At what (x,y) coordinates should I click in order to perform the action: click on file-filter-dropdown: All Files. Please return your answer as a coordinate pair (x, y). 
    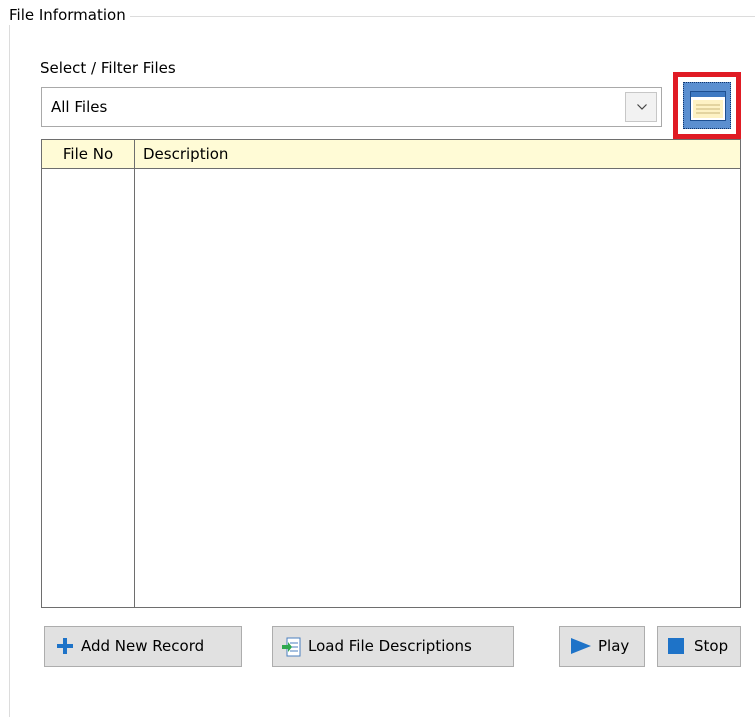
    Looking at the image, I should click on (351, 107).